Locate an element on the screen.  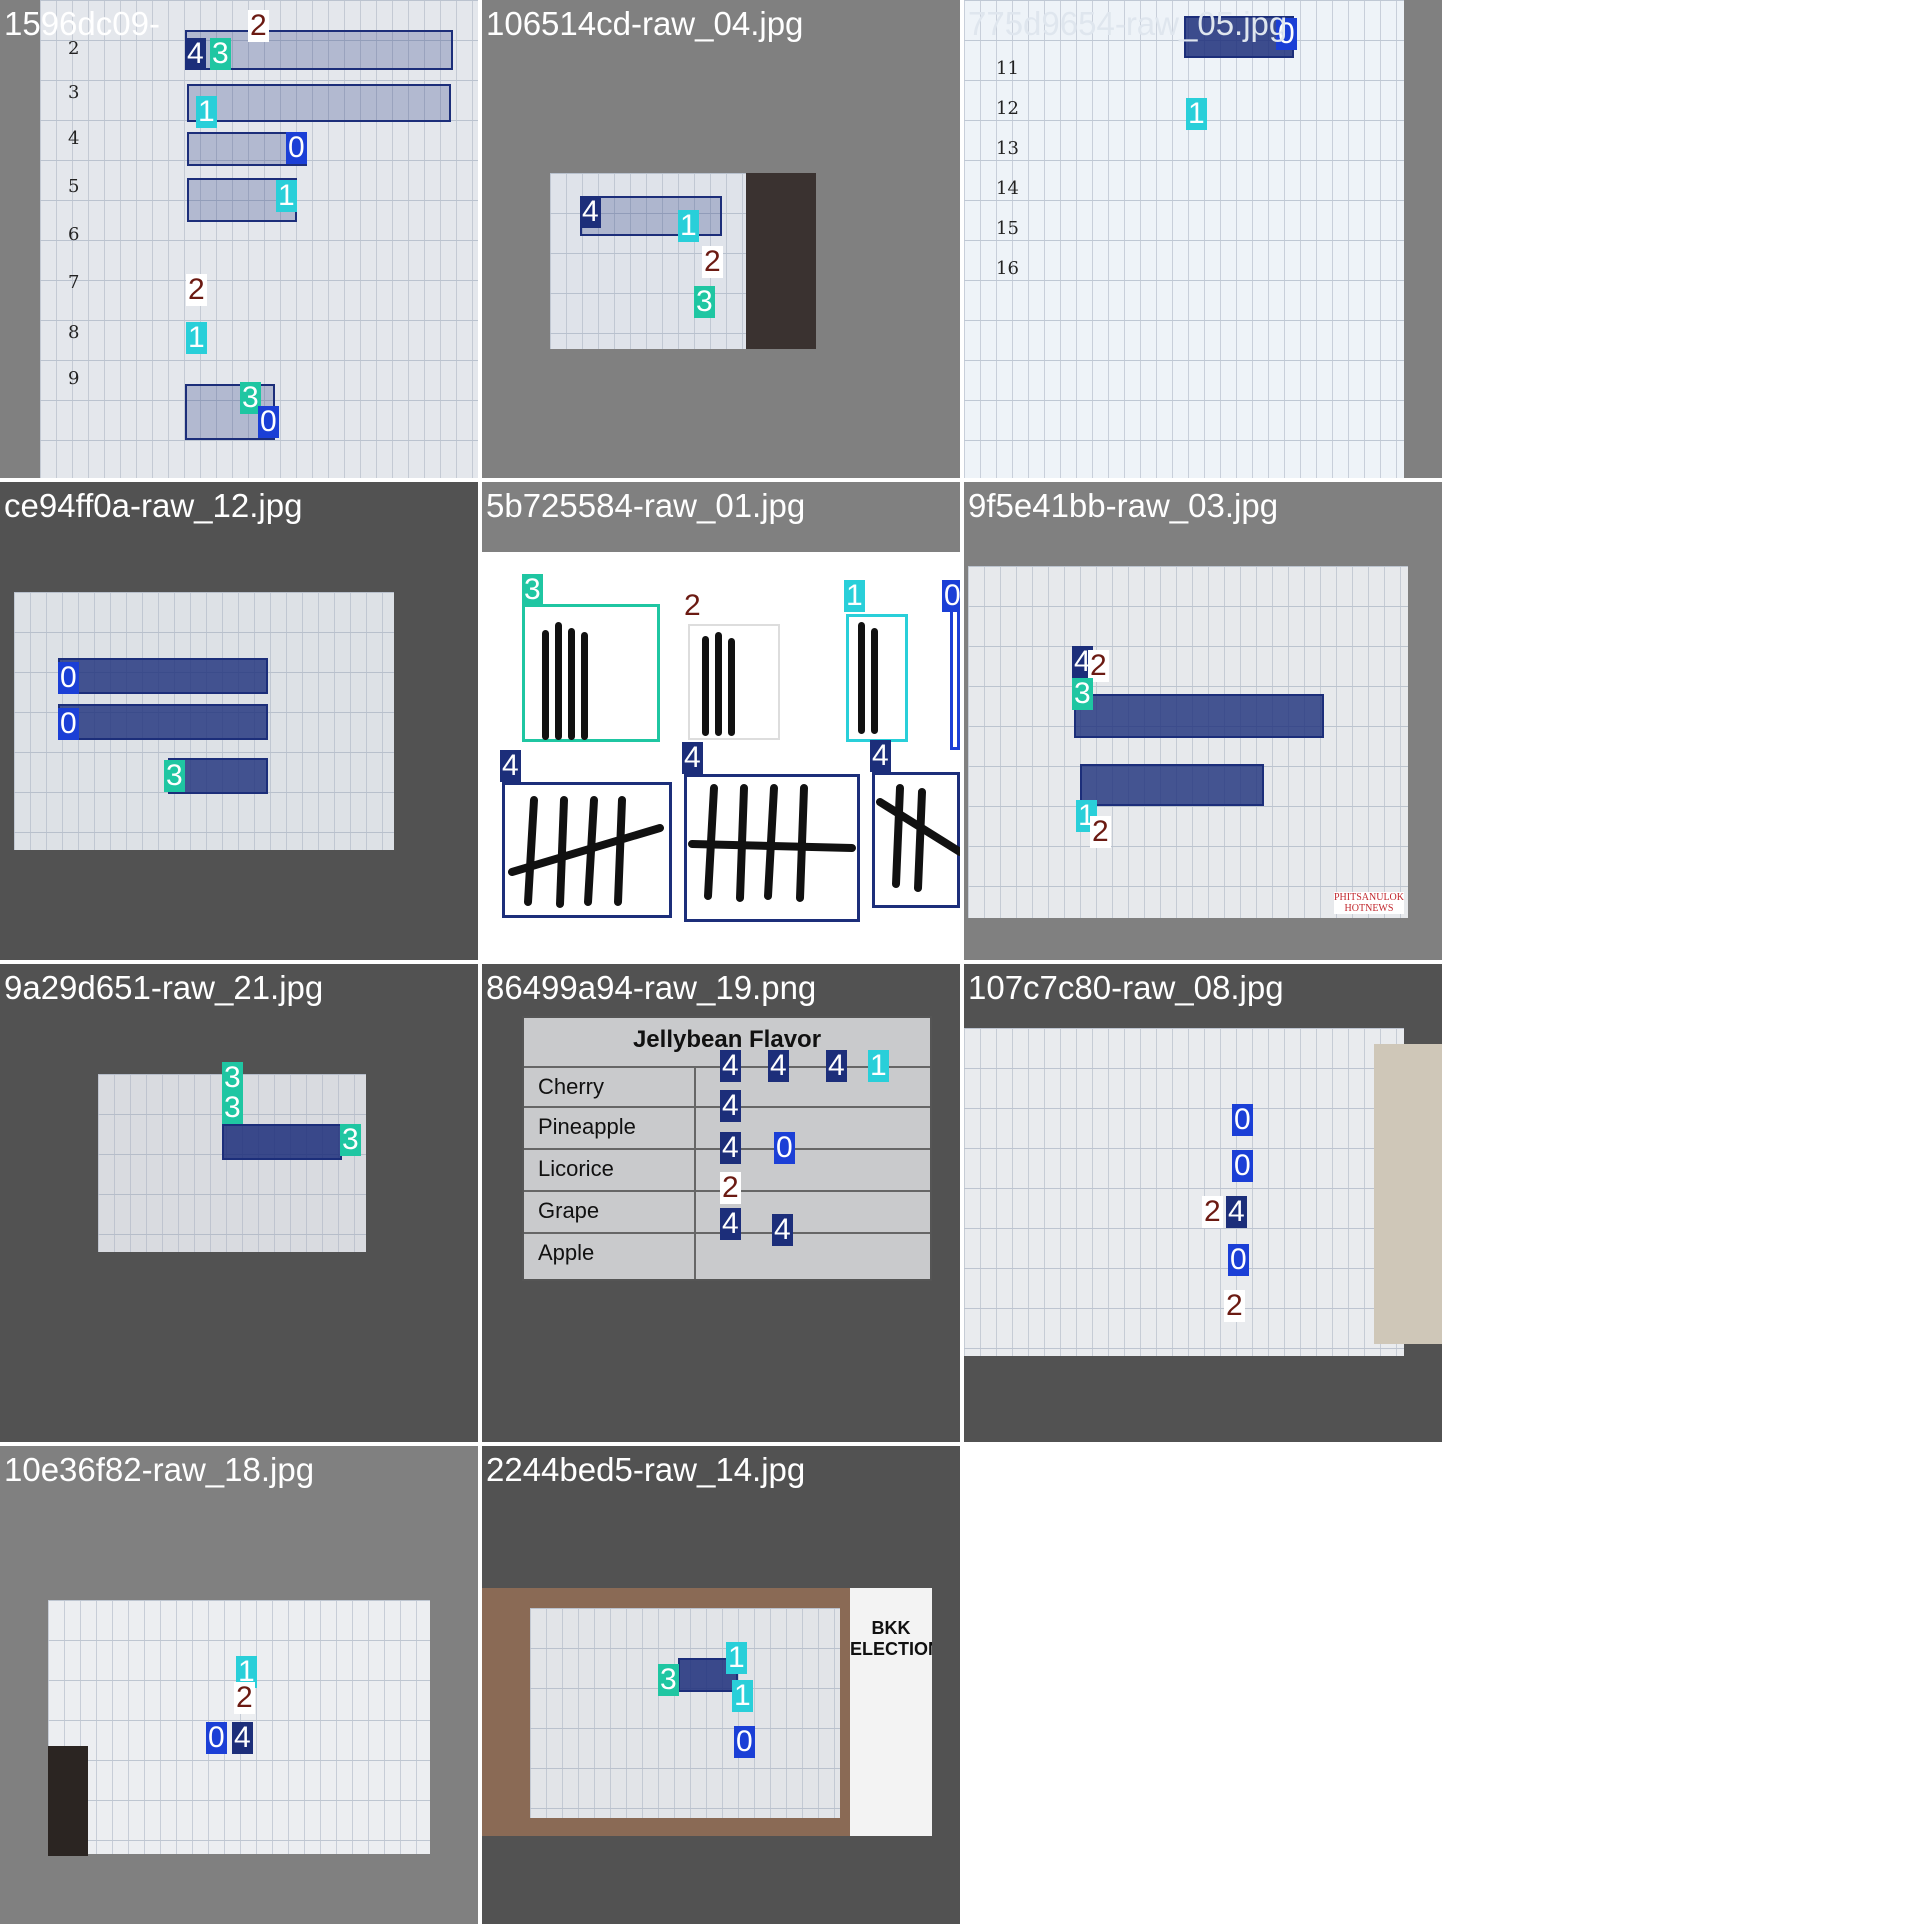
row-number: 14 is located at coordinates (1007, 188).